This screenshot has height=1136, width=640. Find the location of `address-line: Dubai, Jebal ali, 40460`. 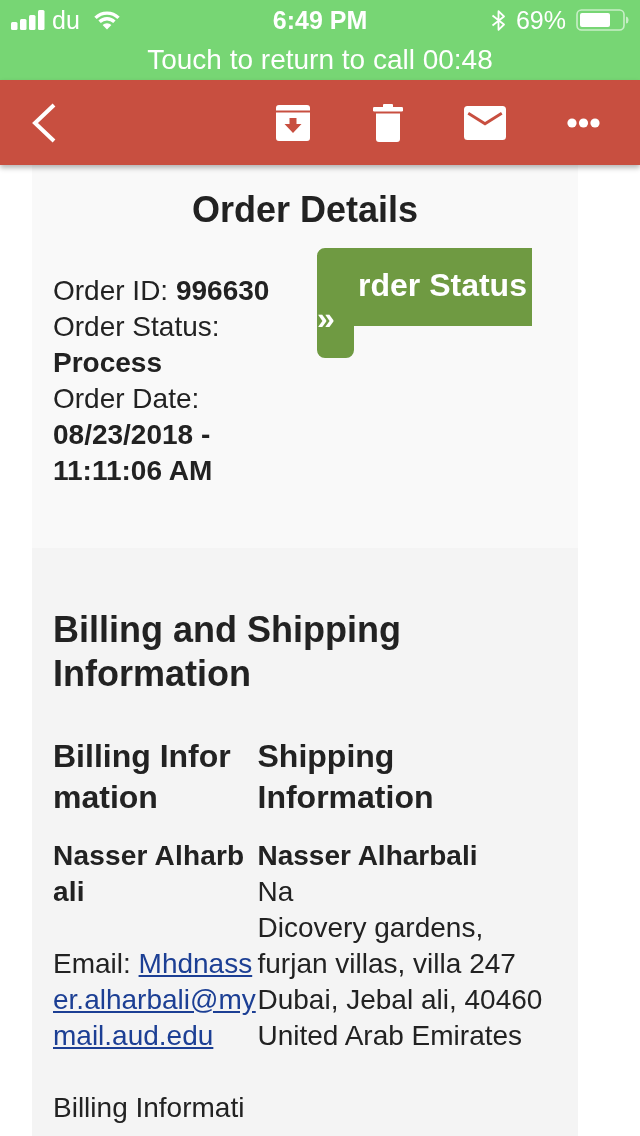

address-line: Dubai, Jebal ali, 40460 is located at coordinates (400, 1000).